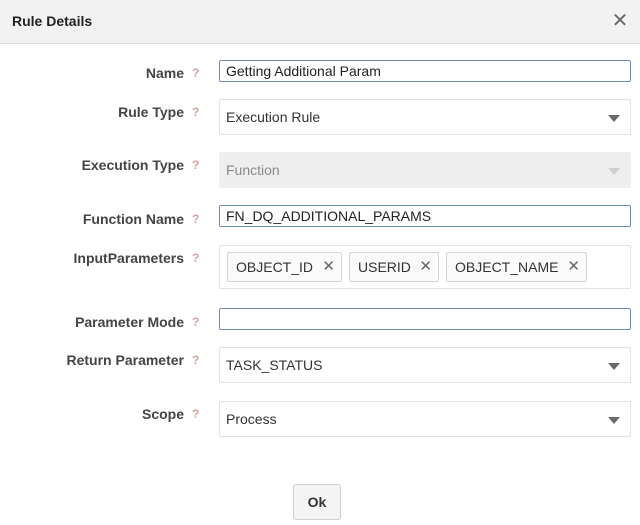  I want to click on name-field: Getting Additional Param, so click(425, 71).